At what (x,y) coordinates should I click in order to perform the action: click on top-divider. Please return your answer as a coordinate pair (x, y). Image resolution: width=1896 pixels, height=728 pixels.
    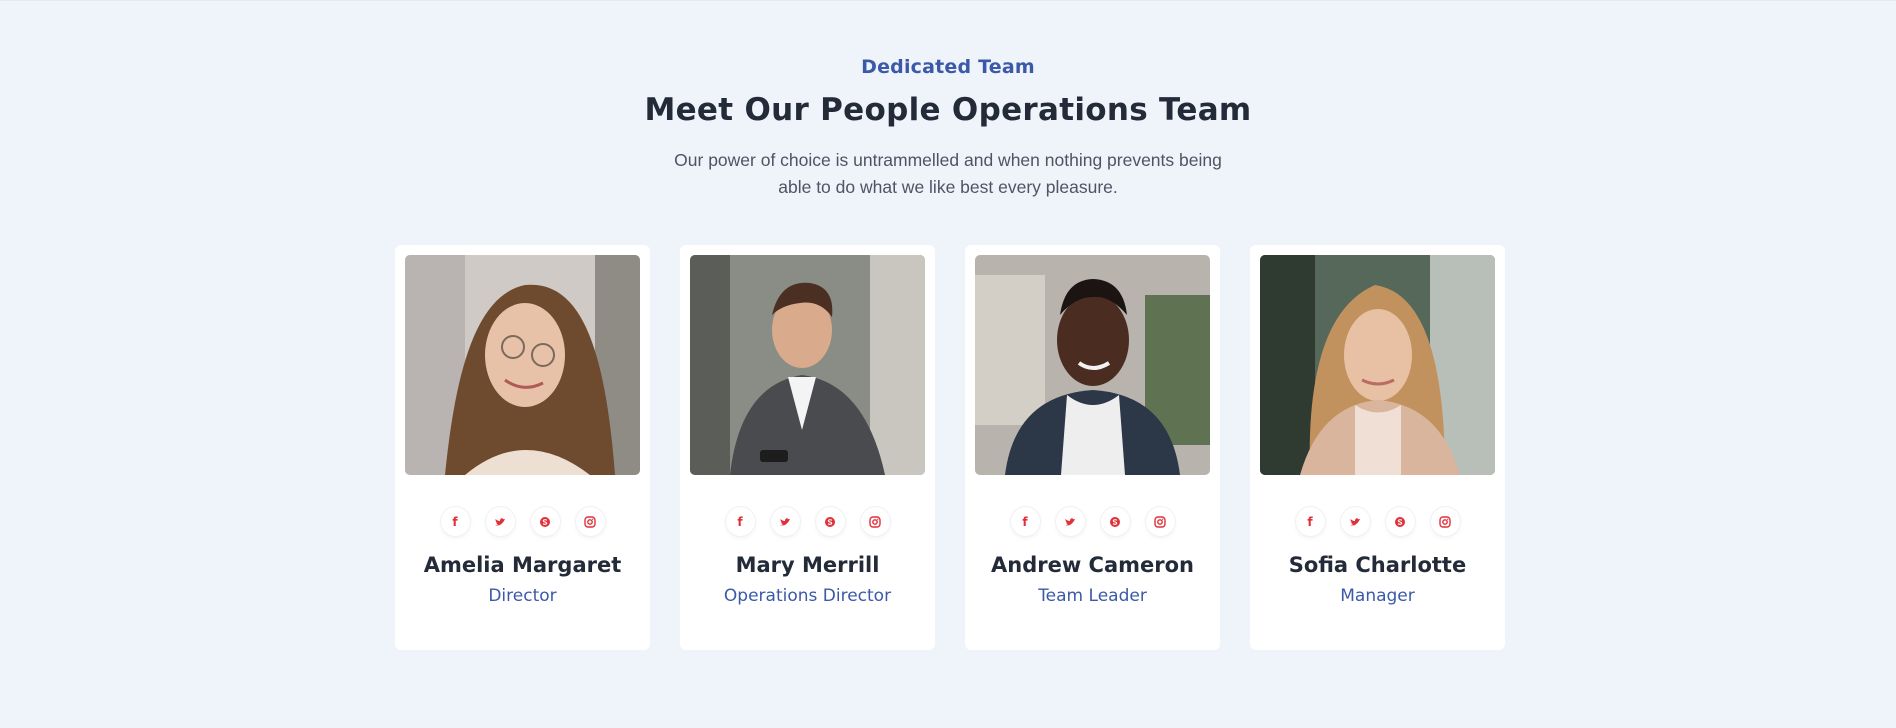
    Looking at the image, I should click on (948, 0).